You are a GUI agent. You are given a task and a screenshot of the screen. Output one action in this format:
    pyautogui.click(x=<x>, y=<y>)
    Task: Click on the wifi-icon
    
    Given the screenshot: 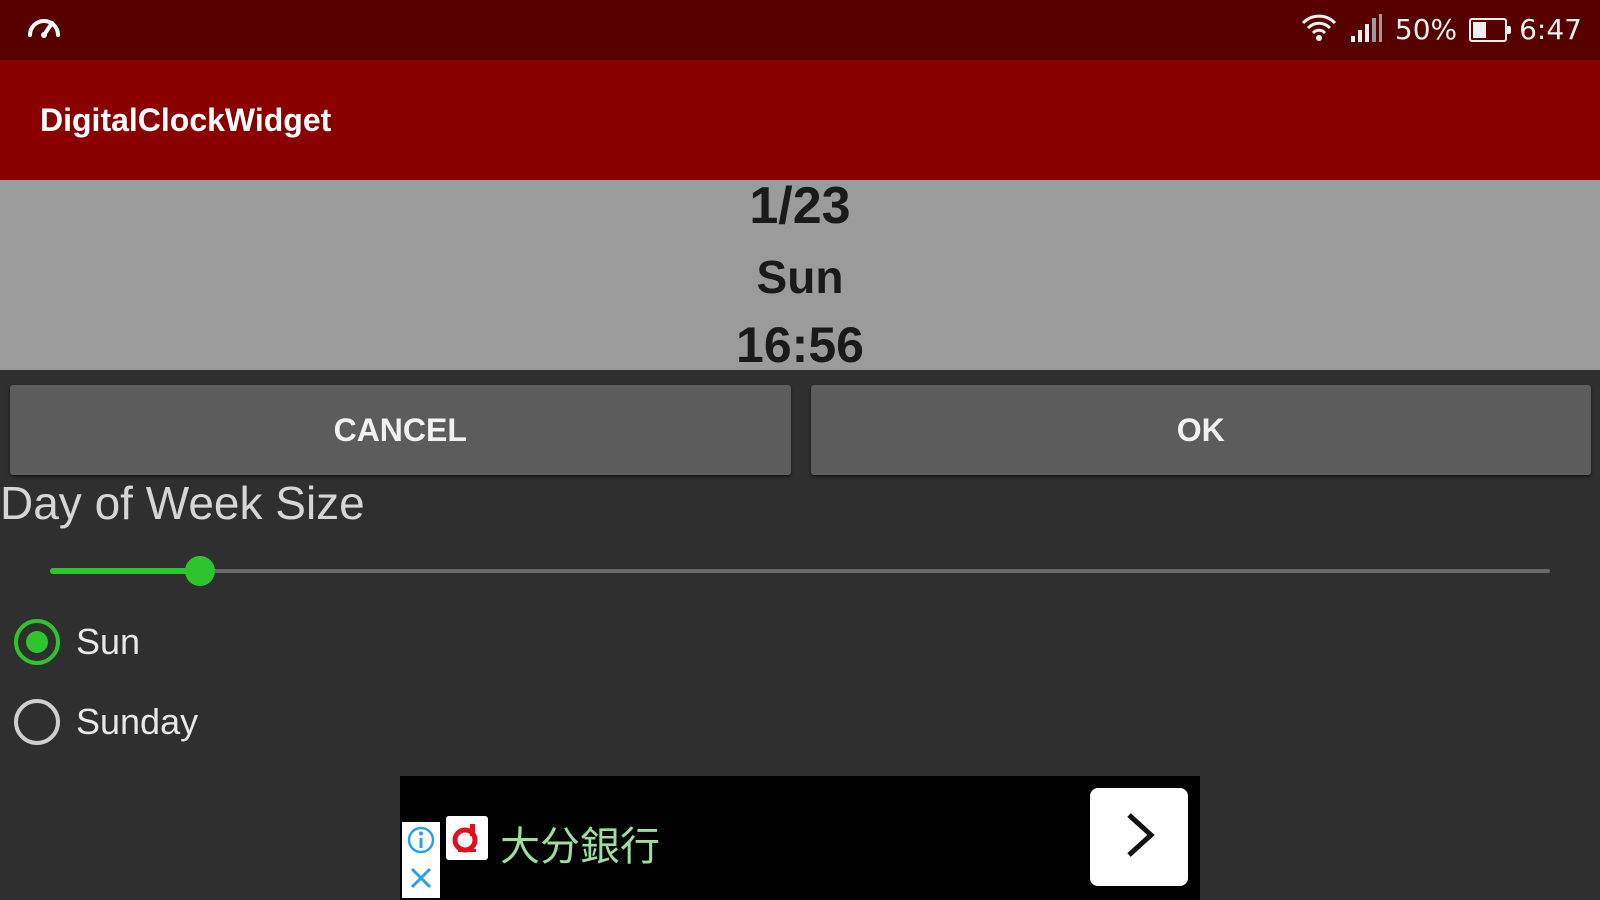 What is the action you would take?
    pyautogui.click(x=1319, y=30)
    